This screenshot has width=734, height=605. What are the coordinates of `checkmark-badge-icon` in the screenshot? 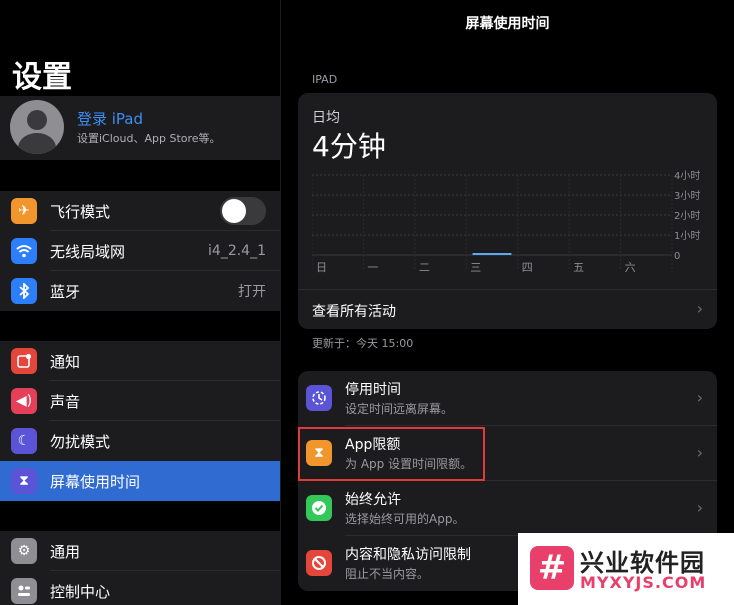 It's located at (319, 508).